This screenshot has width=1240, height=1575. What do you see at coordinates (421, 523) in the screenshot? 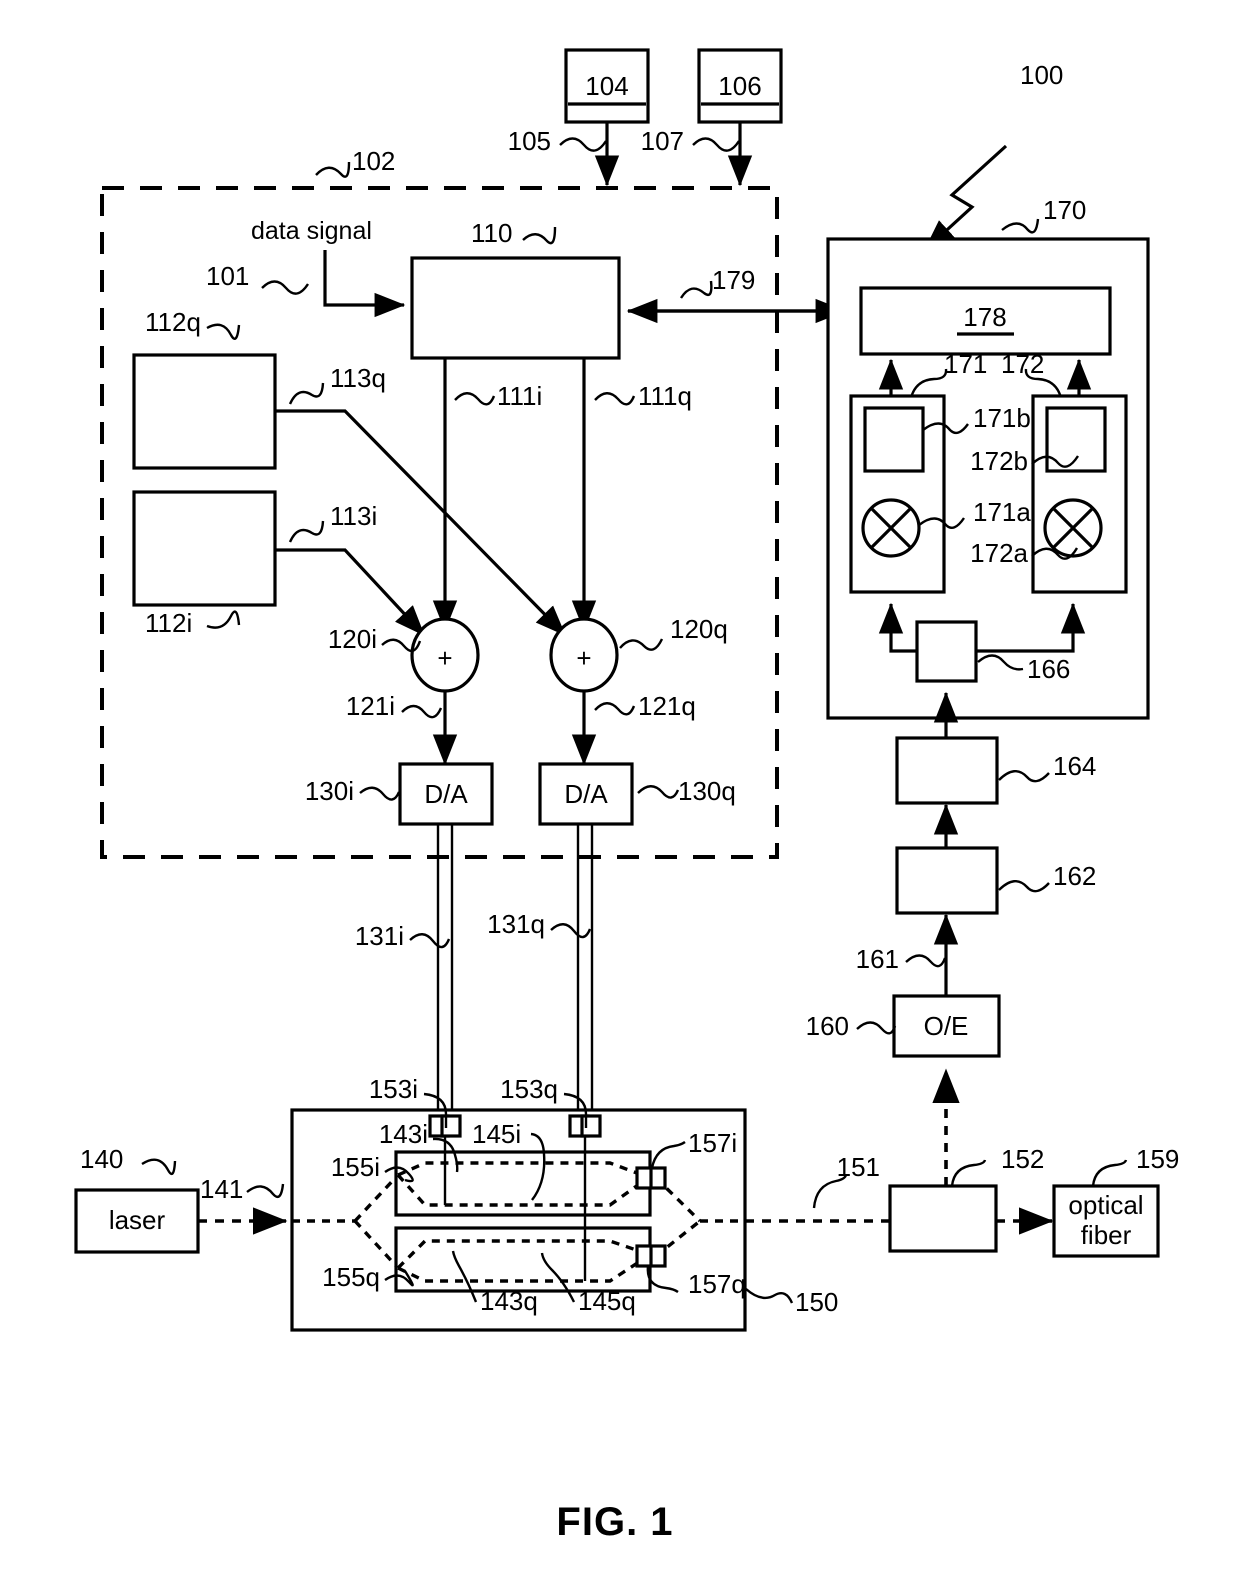
I see `signal-113q` at bounding box center [421, 523].